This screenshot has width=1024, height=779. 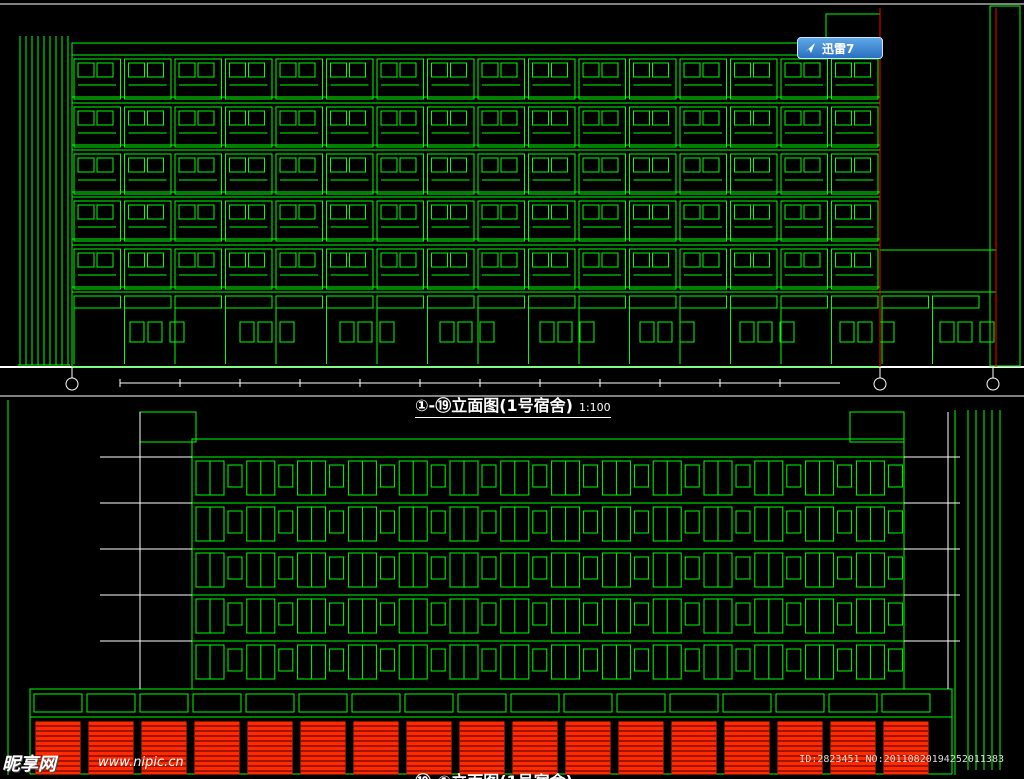 I want to click on thunder-app-badge: 迅雷7, so click(x=840, y=48).